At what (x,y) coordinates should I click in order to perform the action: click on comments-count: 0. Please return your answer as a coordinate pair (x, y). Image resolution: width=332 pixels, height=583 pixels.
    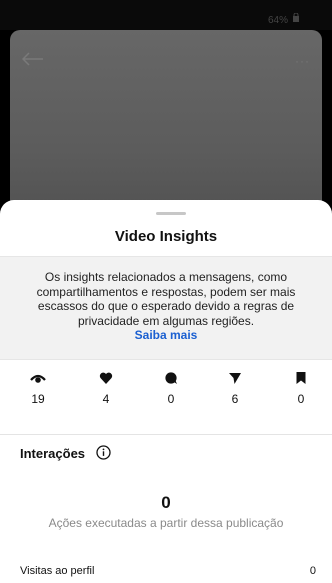
    Looking at the image, I should click on (171, 399).